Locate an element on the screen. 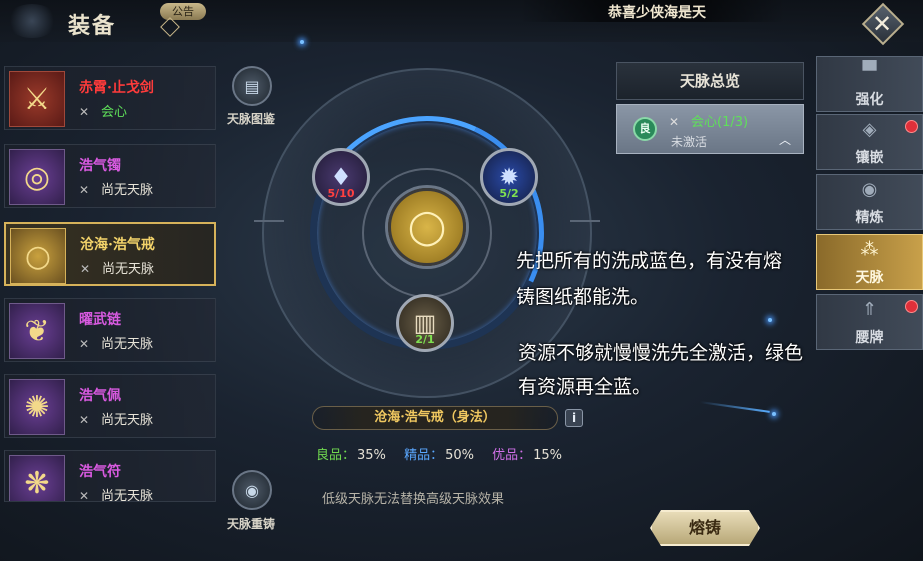 The width and height of the screenshot is (923, 561). material-count: 2/1 is located at coordinates (425, 339).